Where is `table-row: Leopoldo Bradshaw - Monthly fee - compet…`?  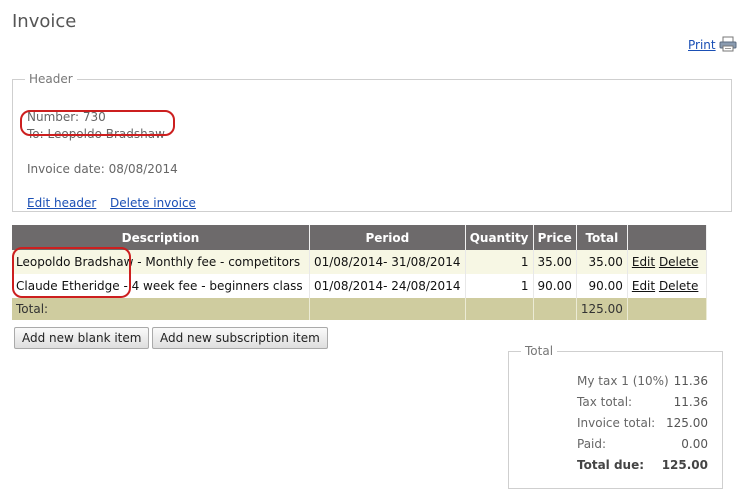 table-row: Leopoldo Bradshaw - Monthly fee - compet… is located at coordinates (360, 262).